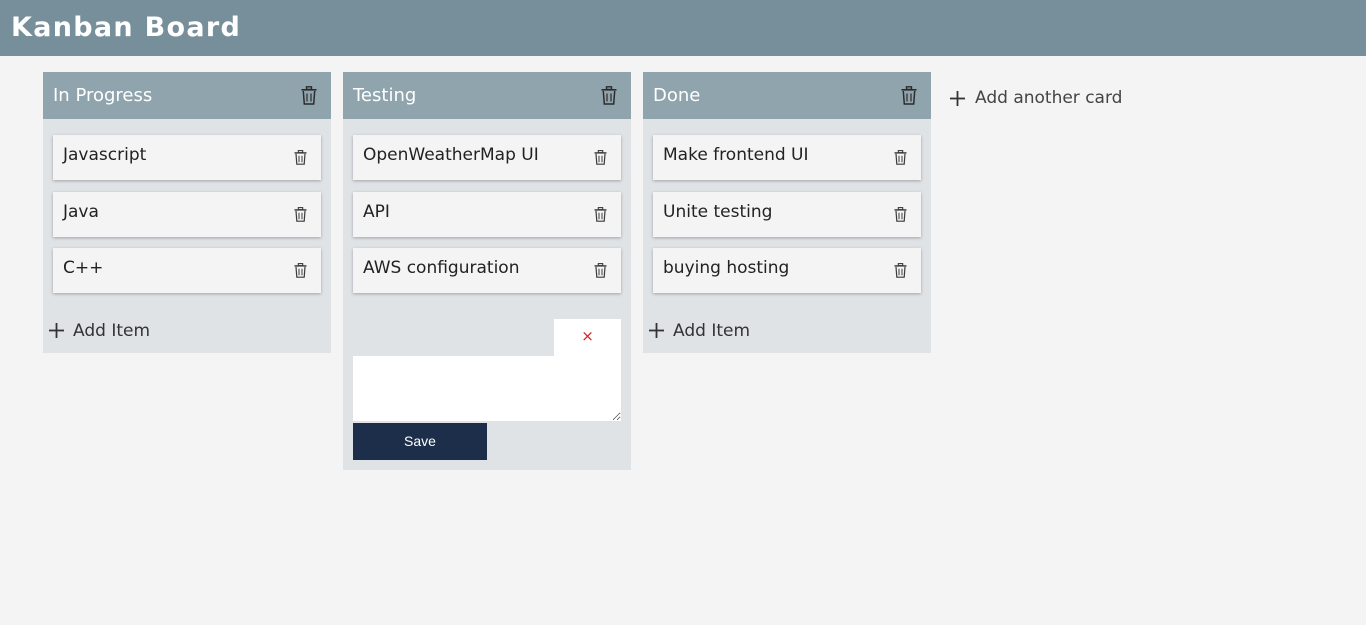 Image resolution: width=1366 pixels, height=625 pixels. I want to click on task-card: Java, so click(187, 214).